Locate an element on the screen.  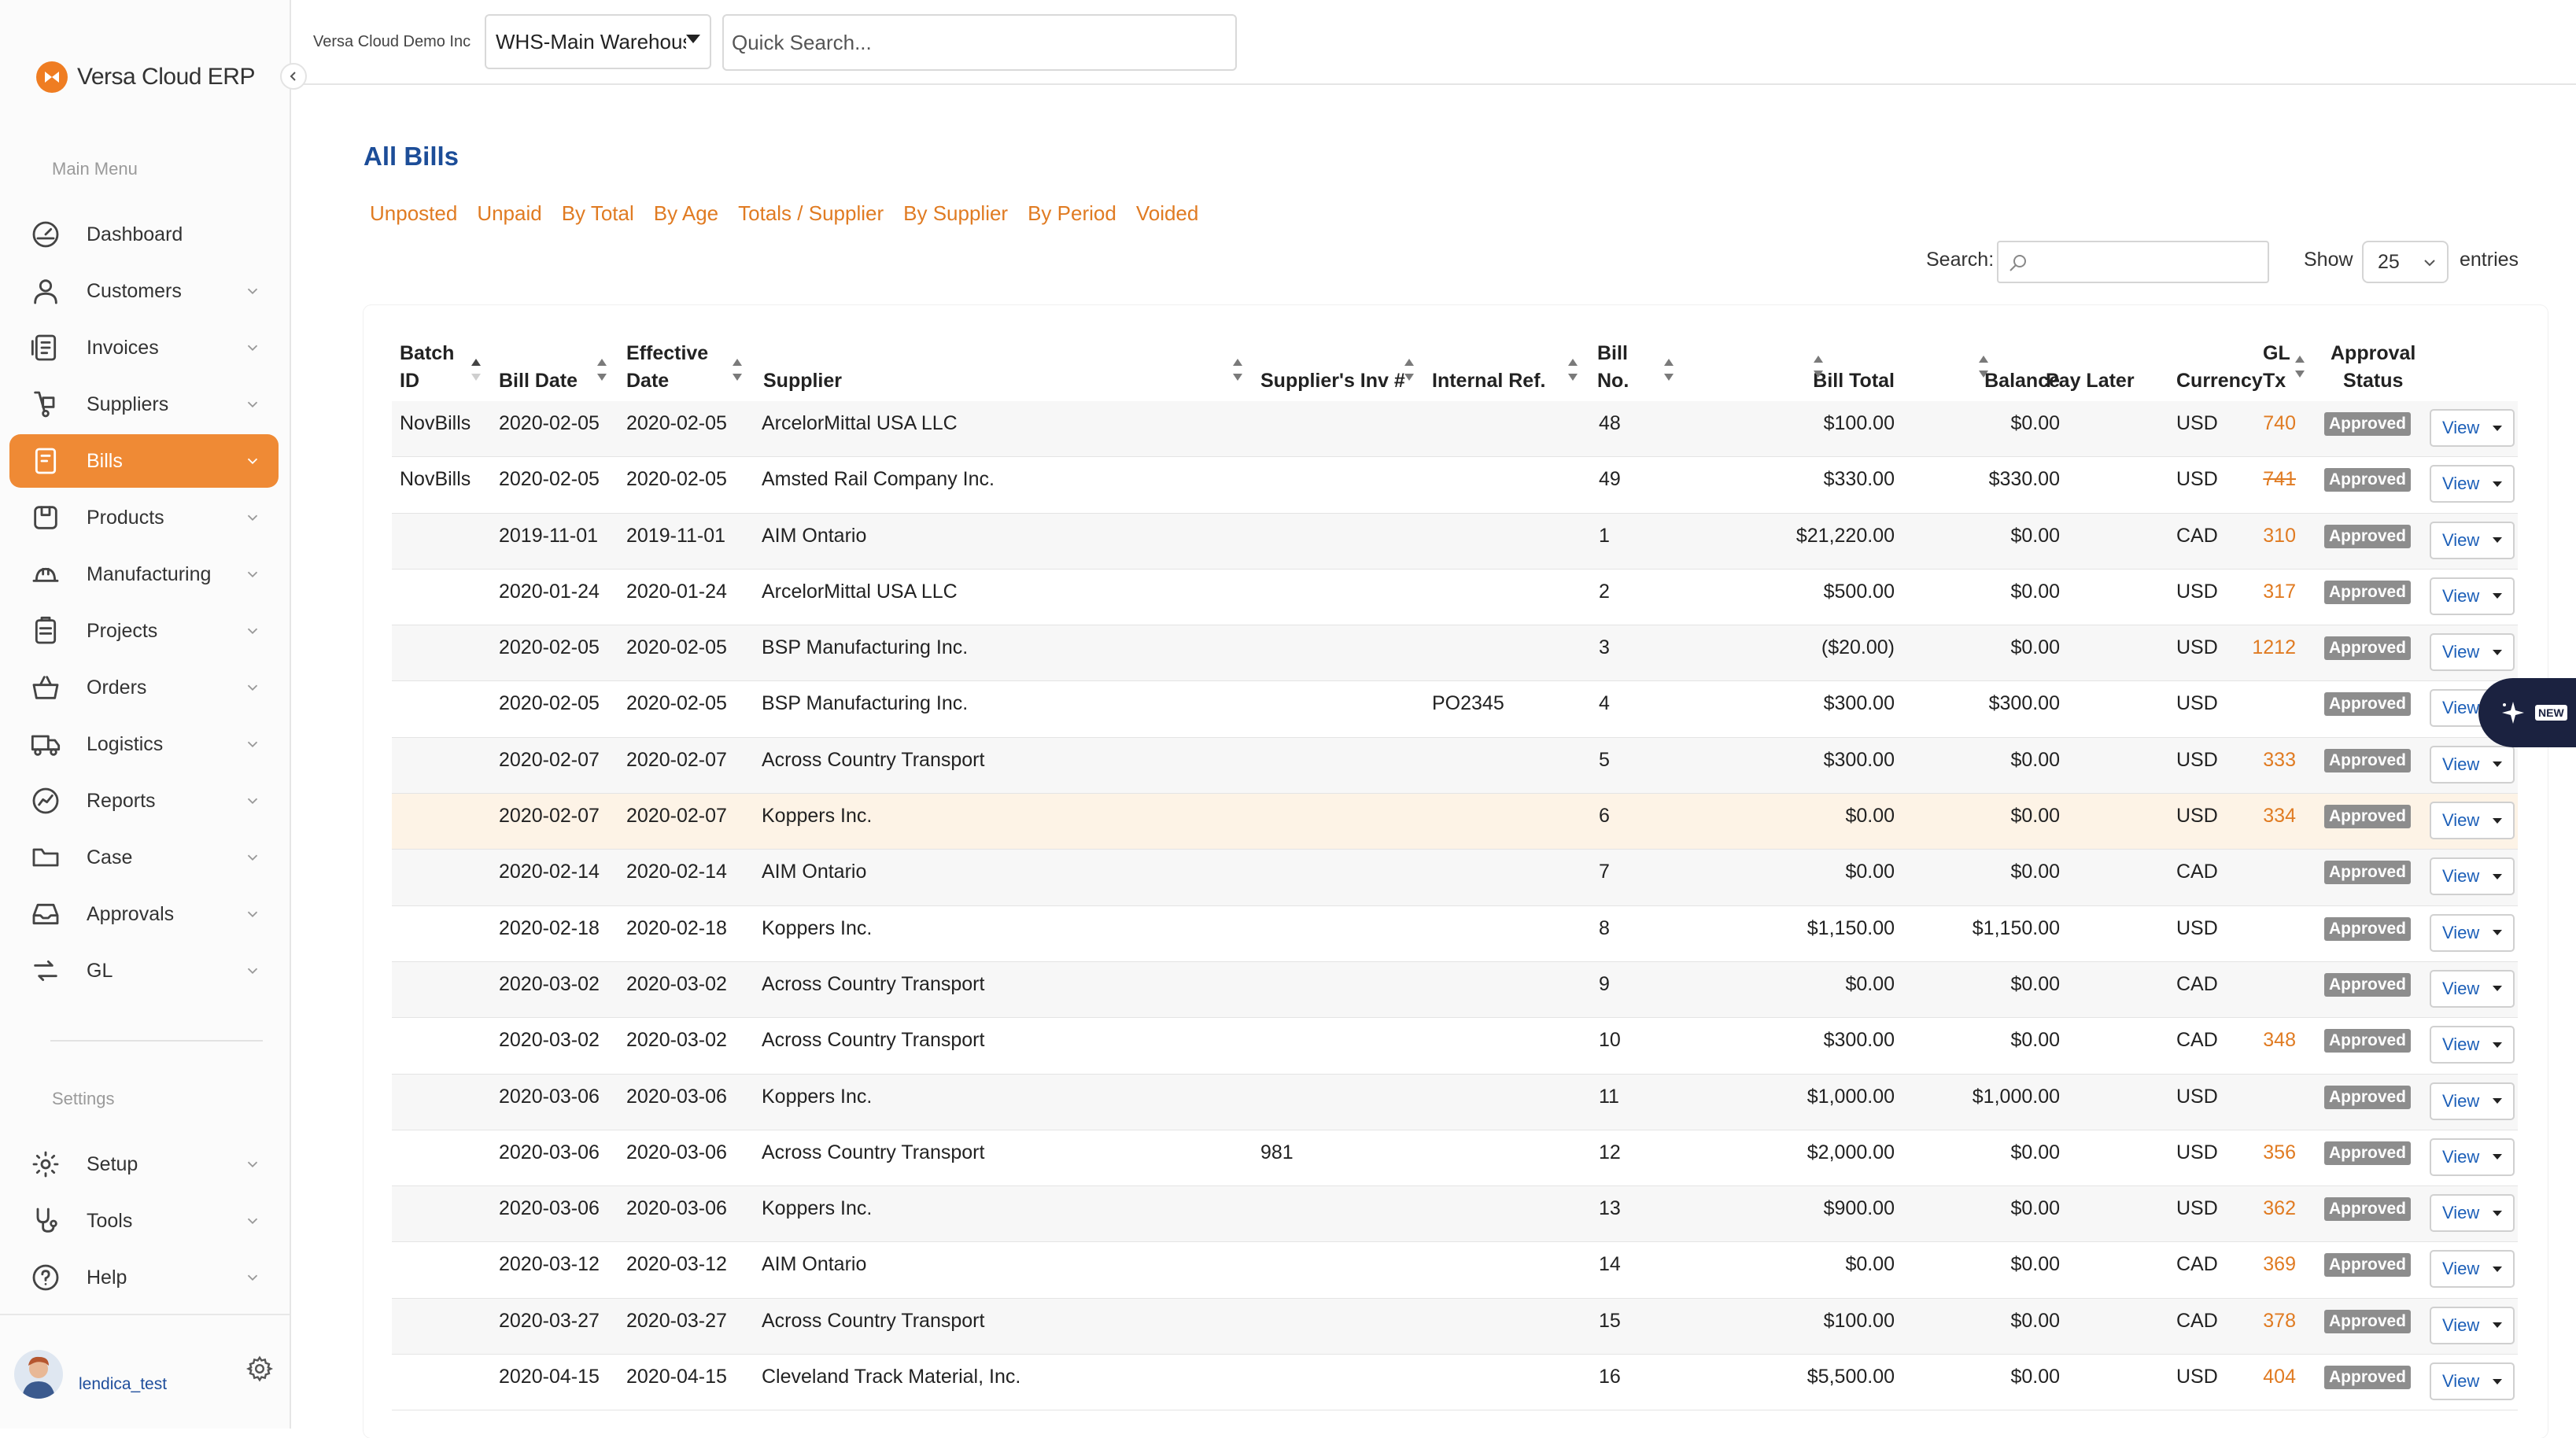
gl-tx-link: 378 is located at coordinates (2264, 1321).